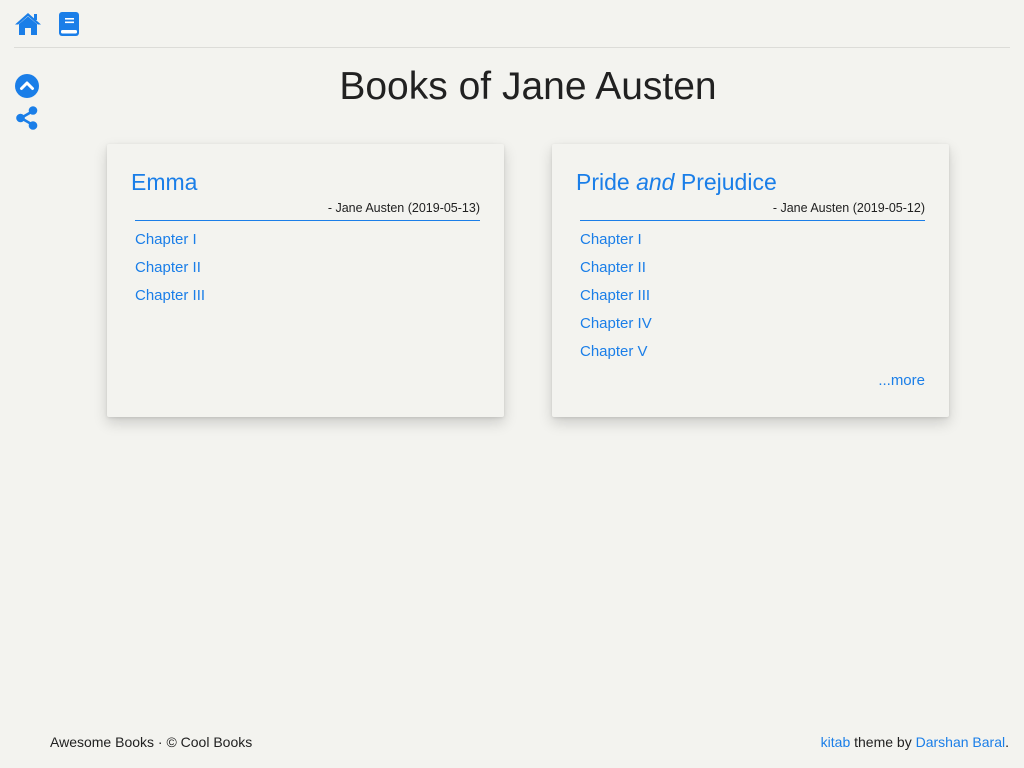 The height and width of the screenshot is (768, 1024). Describe the element at coordinates (752, 210) in the screenshot. I see `book-byline: - Jane Austen (2019-05-12)` at that location.